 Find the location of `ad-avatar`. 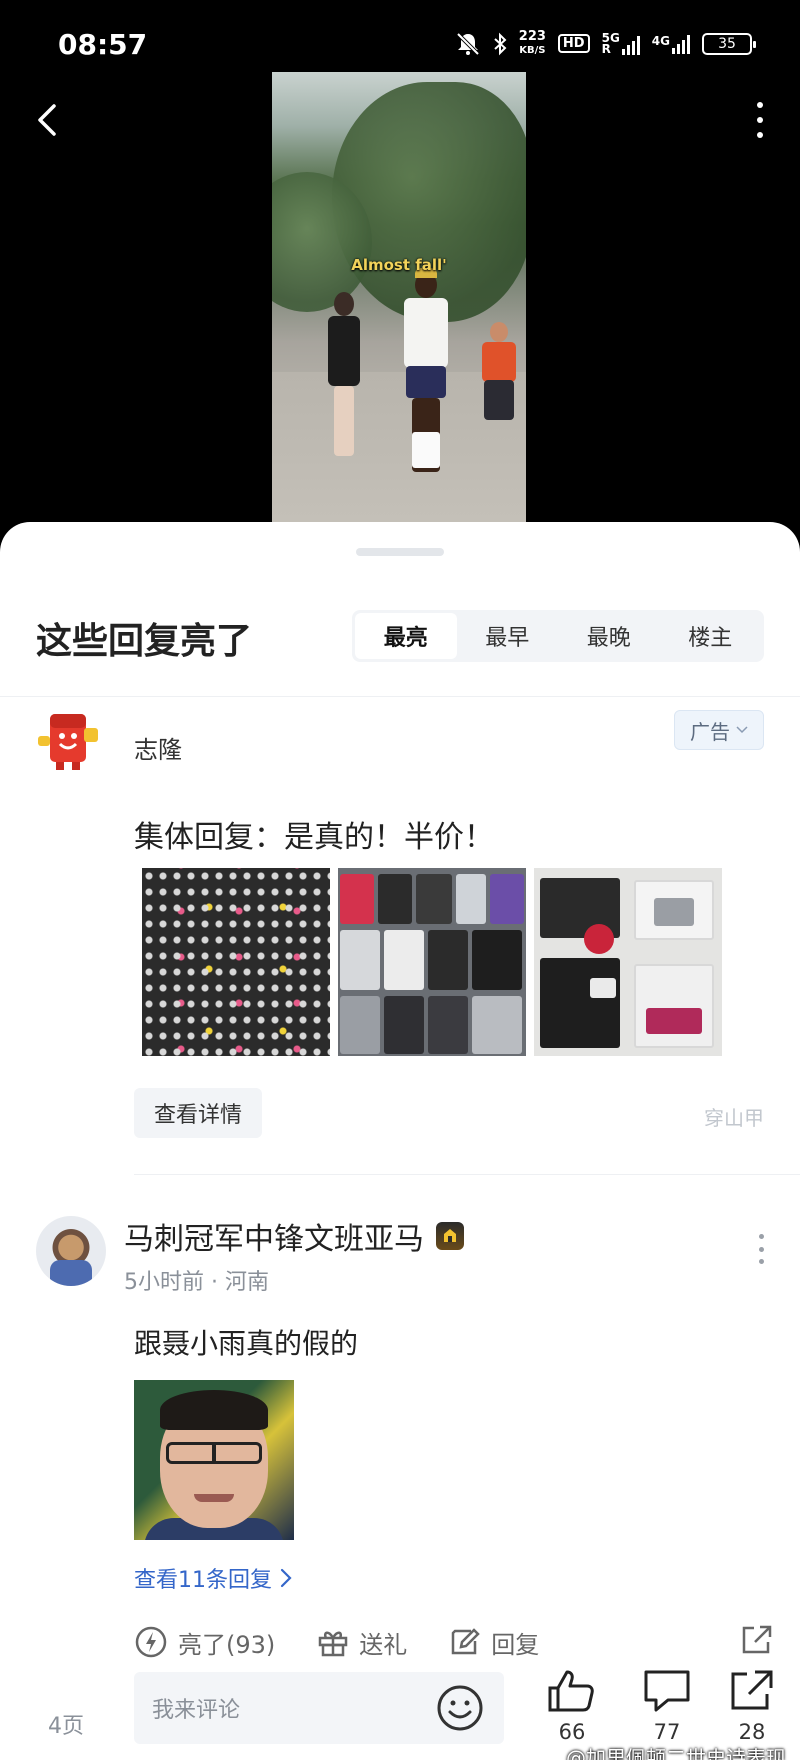

ad-avatar is located at coordinates (69, 739).